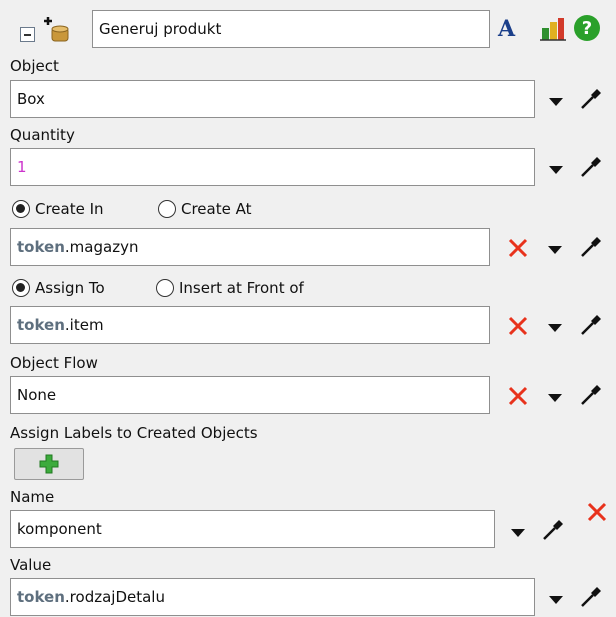 Image resolution: width=616 pixels, height=617 pixels. Describe the element at coordinates (291, 29) in the screenshot. I see `trigger-name-input: Generuj produkt` at that location.